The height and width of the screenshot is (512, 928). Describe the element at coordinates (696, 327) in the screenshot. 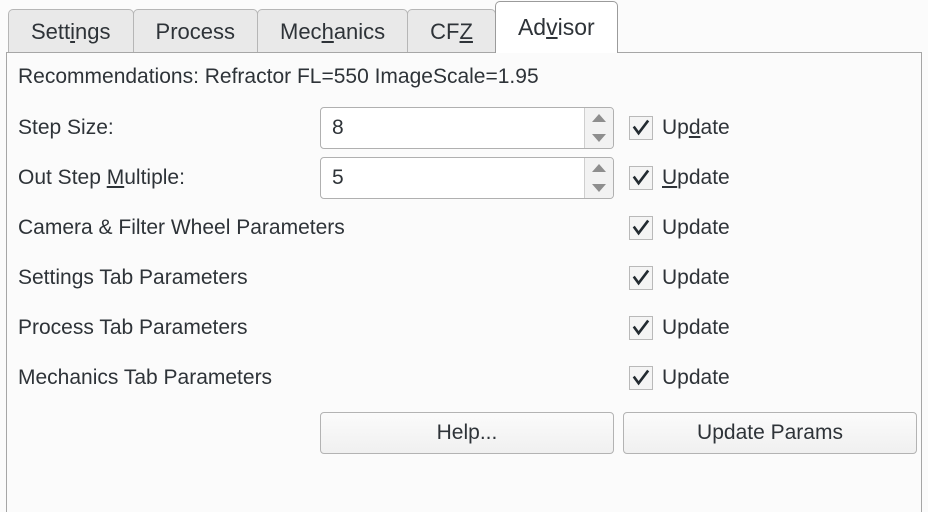

I see `checkbox-label-process-tab-parameters: Update` at that location.